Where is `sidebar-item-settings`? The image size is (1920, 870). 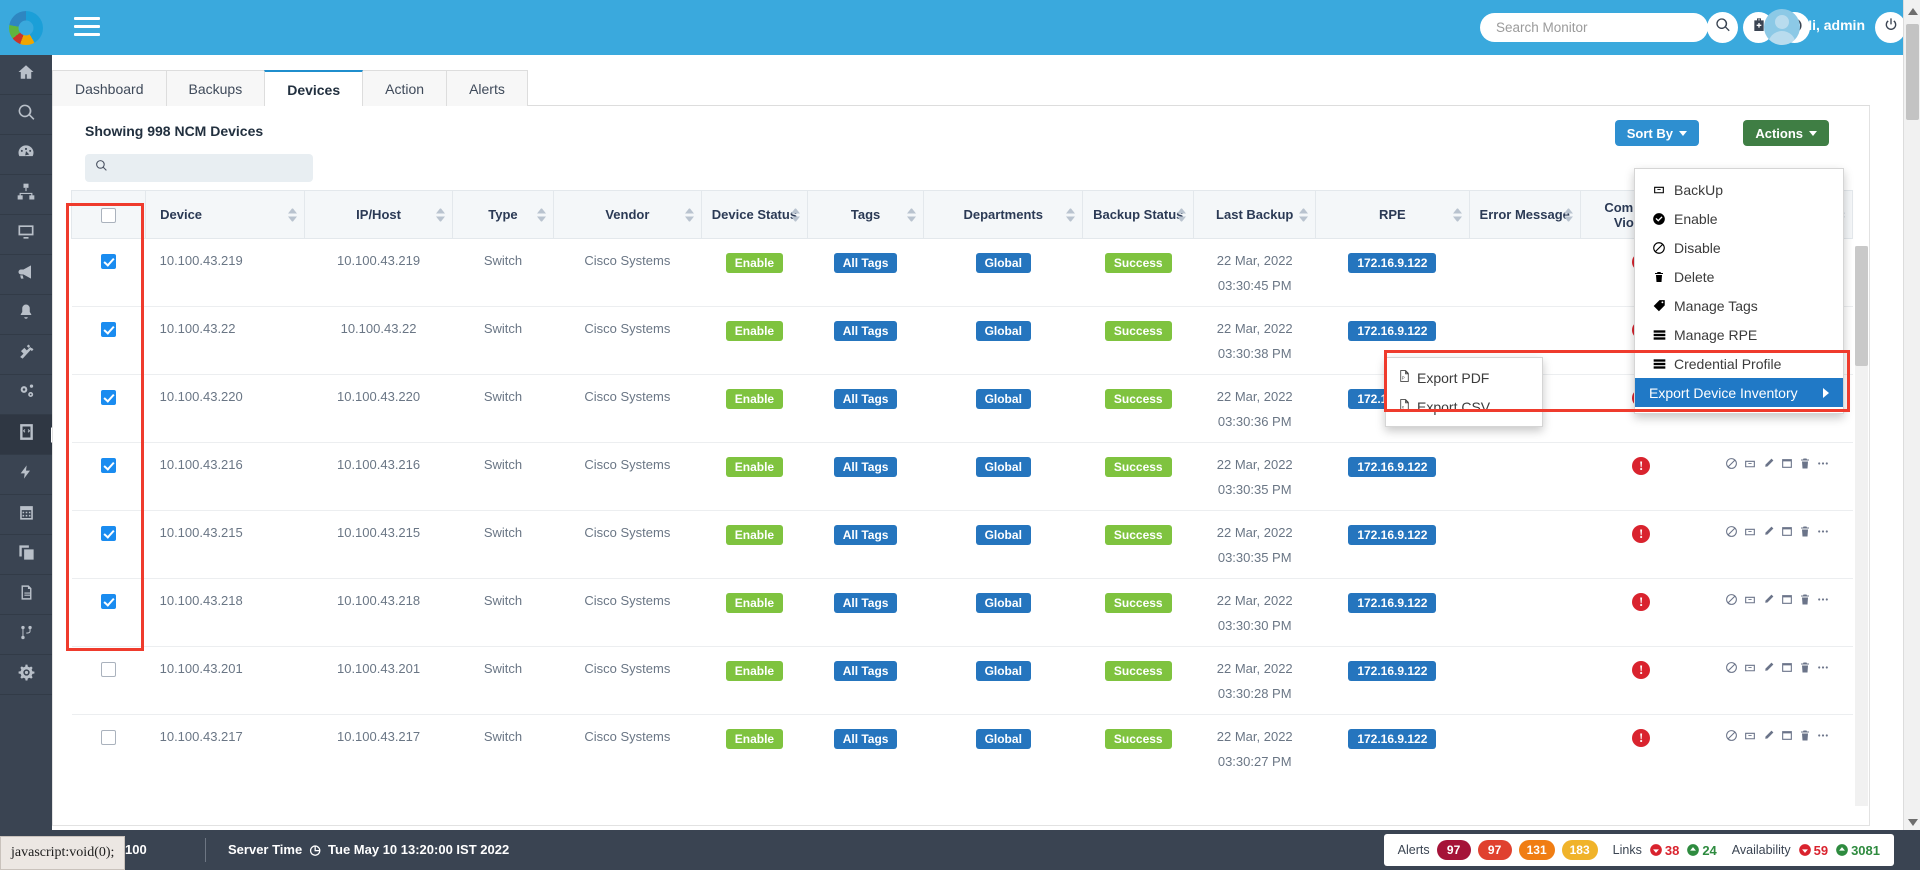 sidebar-item-settings is located at coordinates (26, 675).